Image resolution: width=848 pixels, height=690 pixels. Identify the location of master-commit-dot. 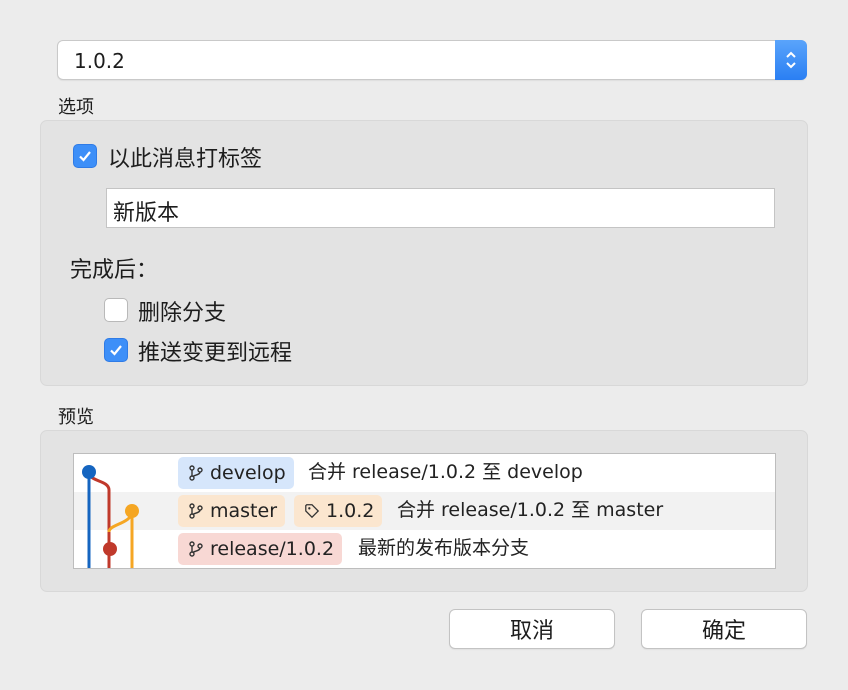
(132, 511).